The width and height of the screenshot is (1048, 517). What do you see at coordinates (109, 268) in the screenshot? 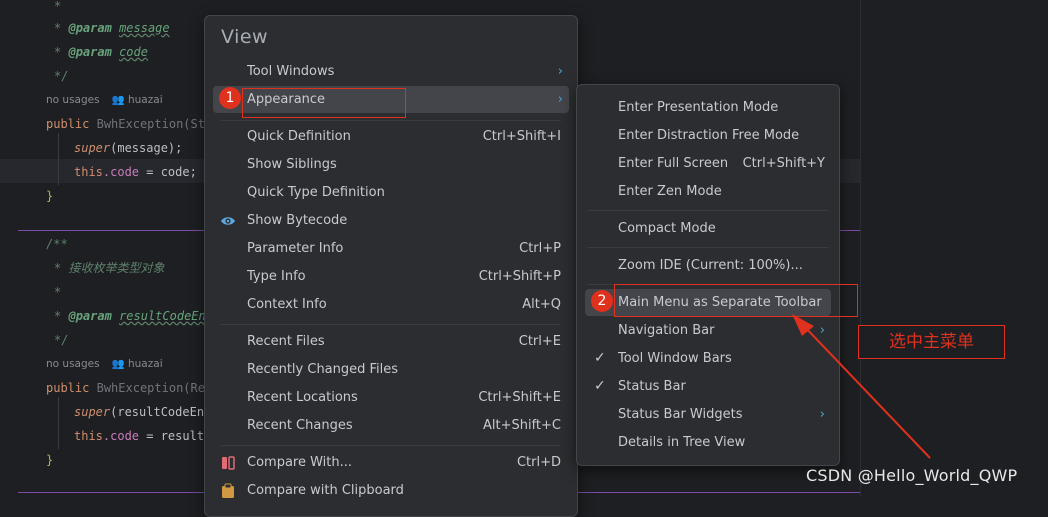
I see `doc-comment-line: * 接收枚举类型对象` at bounding box center [109, 268].